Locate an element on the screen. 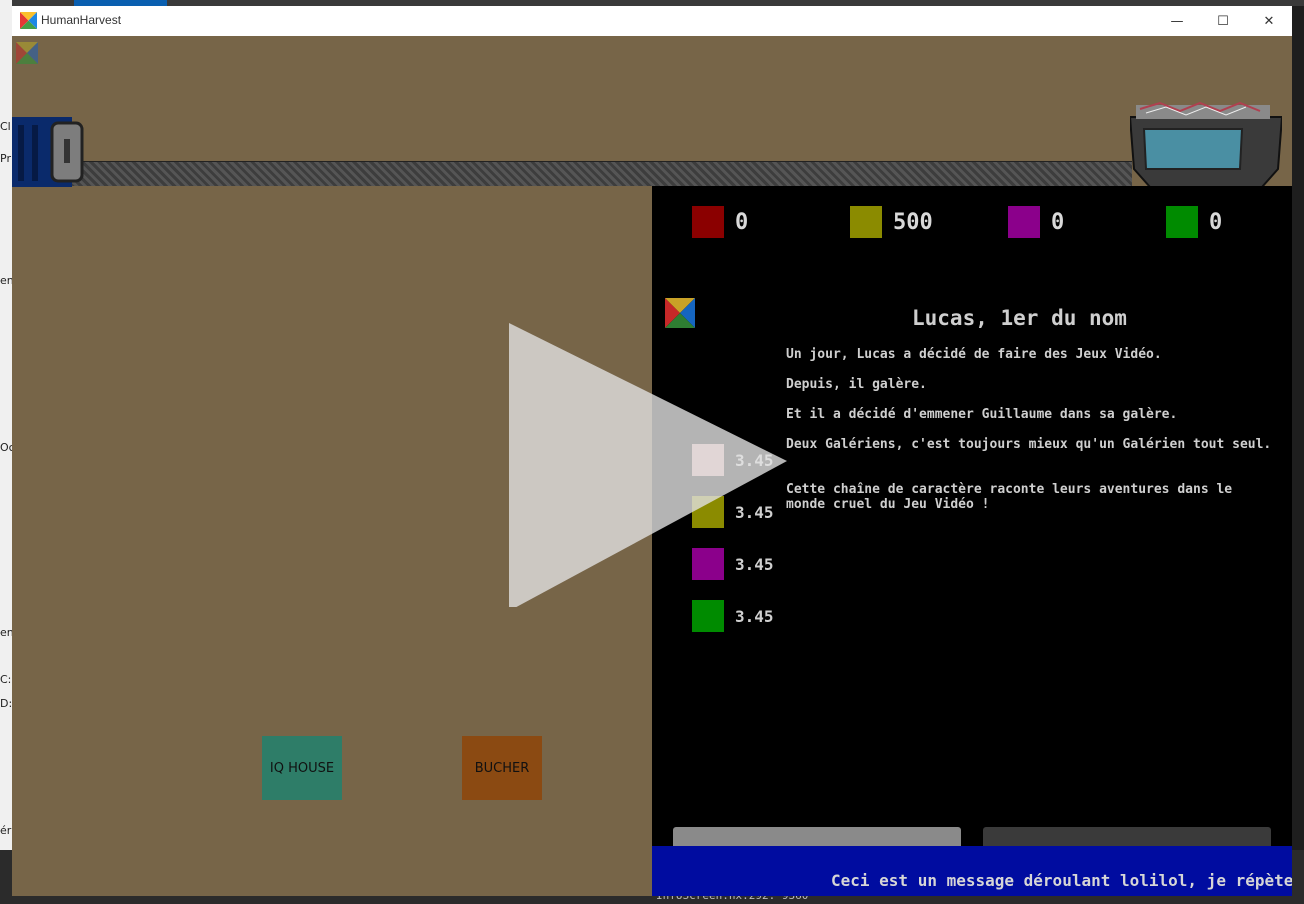 Image resolution: width=1304 pixels, height=904 pixels. bucher-building: BUCHER is located at coordinates (502, 768).